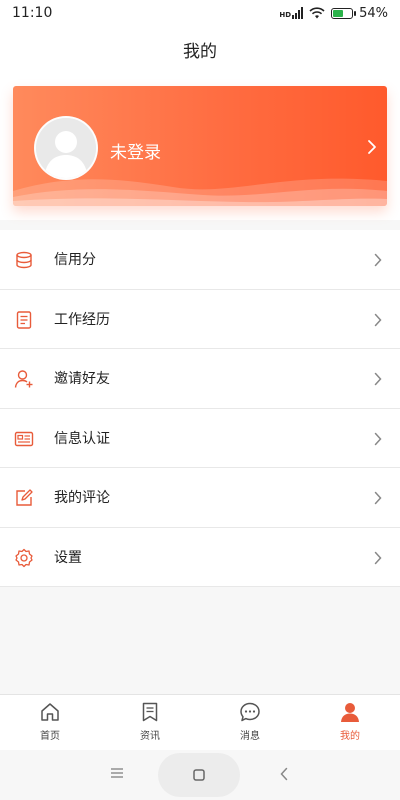  I want to click on chat-bubble-icon, so click(250, 712).